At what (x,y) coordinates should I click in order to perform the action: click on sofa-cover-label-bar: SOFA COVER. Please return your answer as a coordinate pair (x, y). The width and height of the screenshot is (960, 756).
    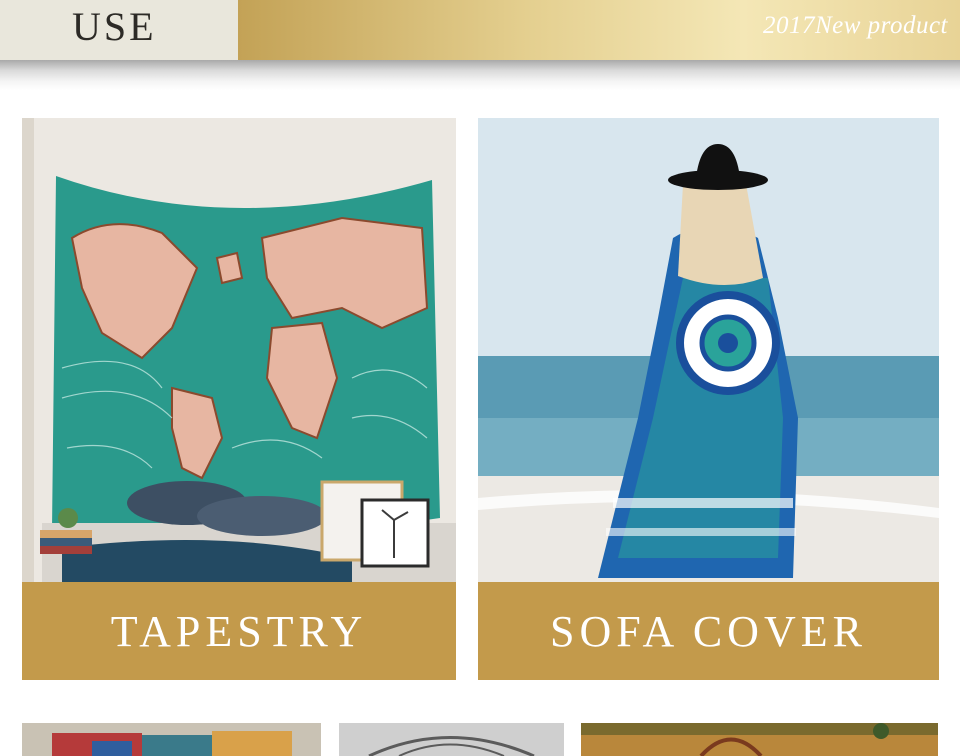
    Looking at the image, I should click on (708, 631).